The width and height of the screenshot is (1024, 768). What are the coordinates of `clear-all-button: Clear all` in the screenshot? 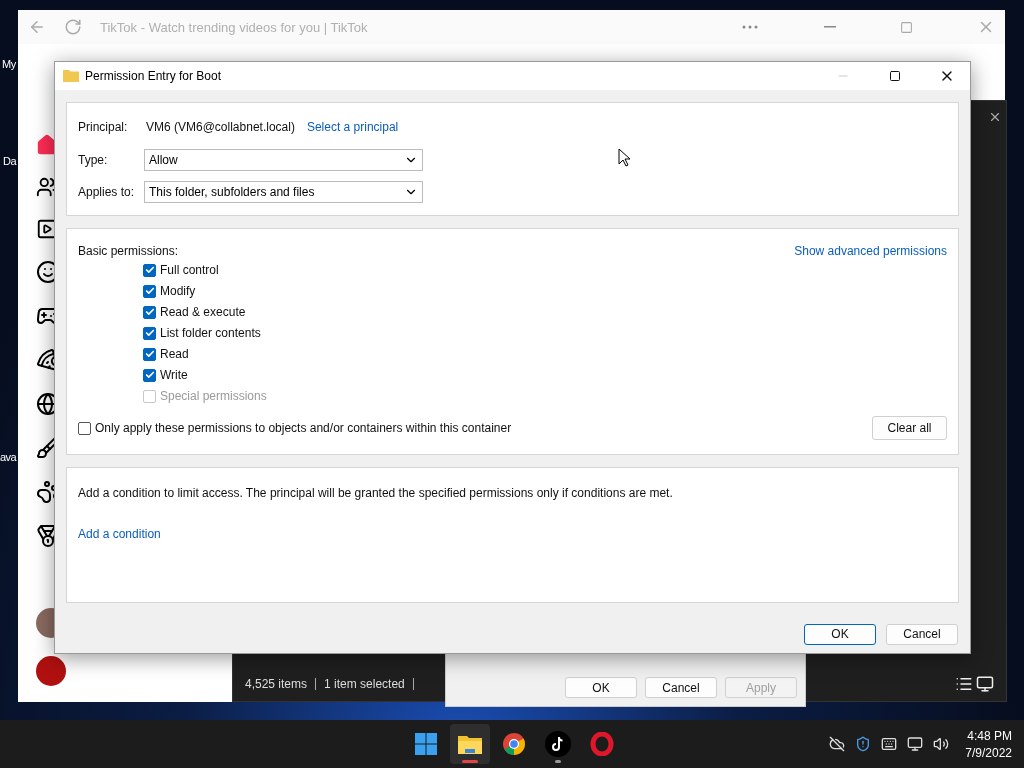 It's located at (909, 428).